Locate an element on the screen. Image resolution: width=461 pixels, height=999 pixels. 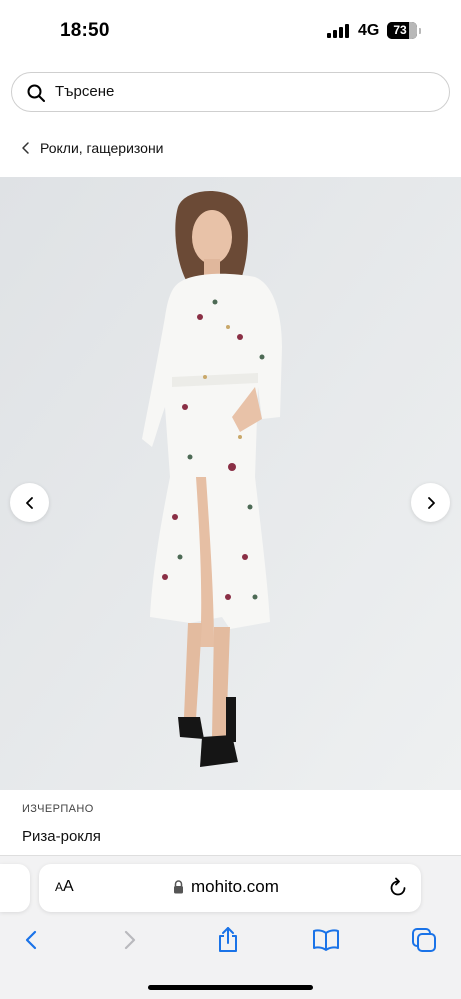
battery-icon: 73 is located at coordinates (402, 30).